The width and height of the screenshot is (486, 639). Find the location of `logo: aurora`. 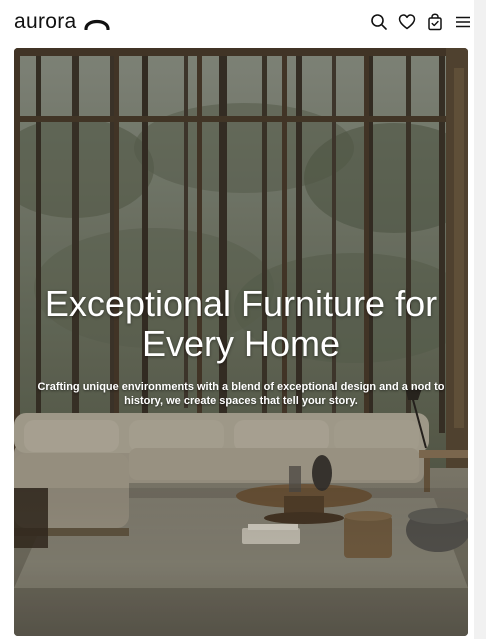

logo: aurora is located at coordinates (62, 22).